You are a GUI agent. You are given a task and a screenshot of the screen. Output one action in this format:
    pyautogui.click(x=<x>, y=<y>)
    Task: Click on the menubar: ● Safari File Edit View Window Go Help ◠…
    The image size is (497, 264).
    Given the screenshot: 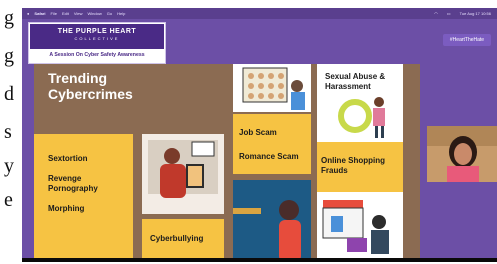 What is the action you would take?
    pyautogui.click(x=259, y=13)
    